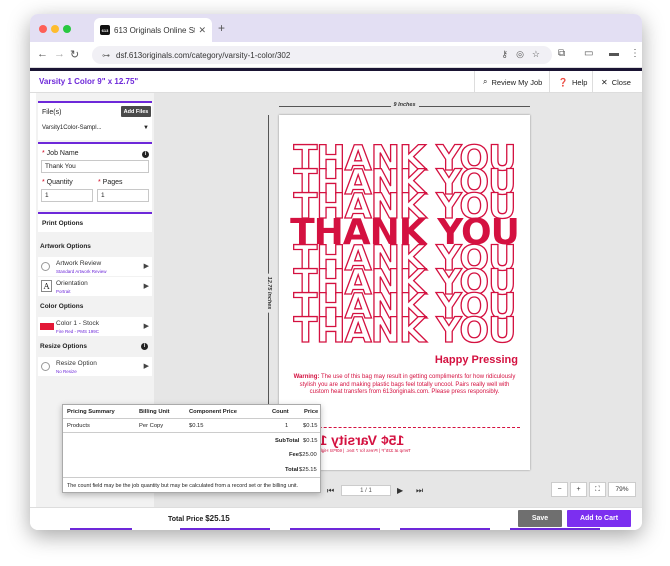 This screenshot has height=566, width=670. What do you see at coordinates (60, 153) in the screenshot?
I see `job-name-label: * Job Name` at bounding box center [60, 153].